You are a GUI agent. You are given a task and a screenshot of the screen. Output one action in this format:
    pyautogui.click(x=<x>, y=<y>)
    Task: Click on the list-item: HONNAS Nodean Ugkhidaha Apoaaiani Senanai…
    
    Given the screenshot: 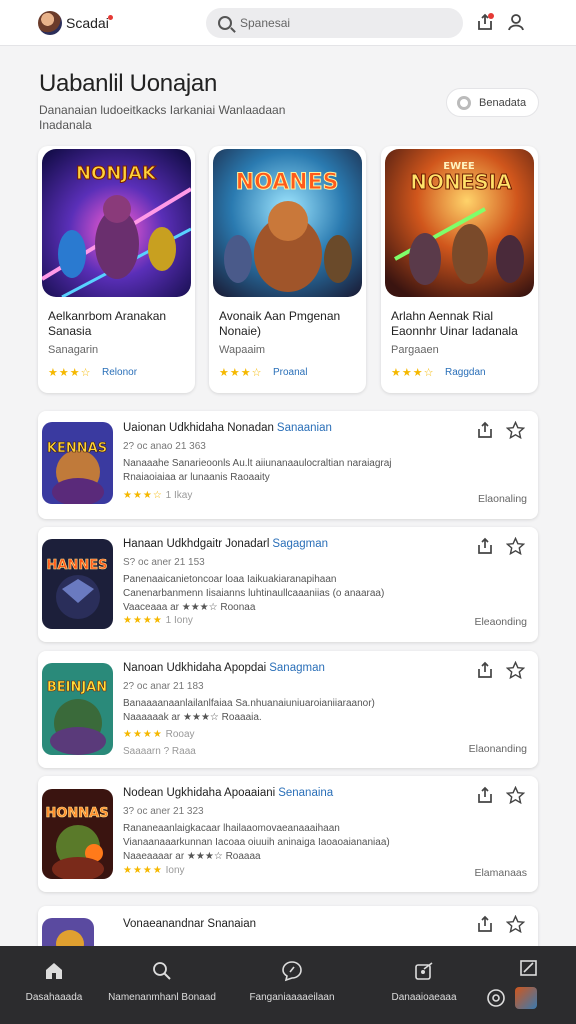 What is the action you would take?
    pyautogui.click(x=288, y=834)
    